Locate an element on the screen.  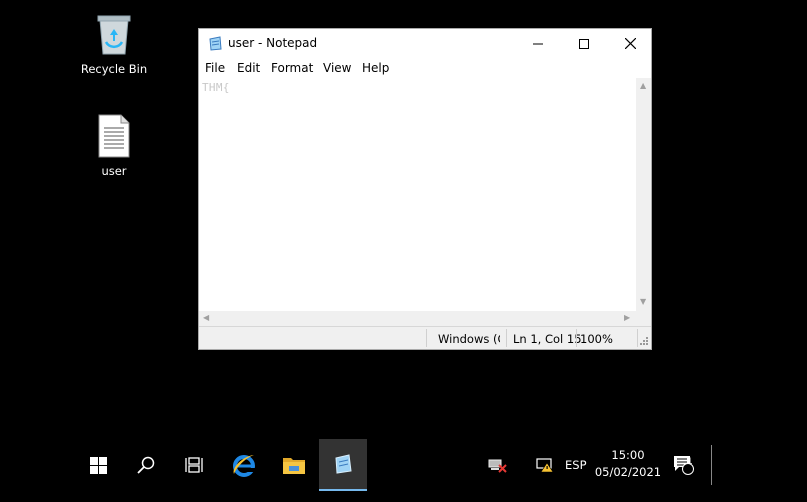
task-view-button is located at coordinates (194, 465).